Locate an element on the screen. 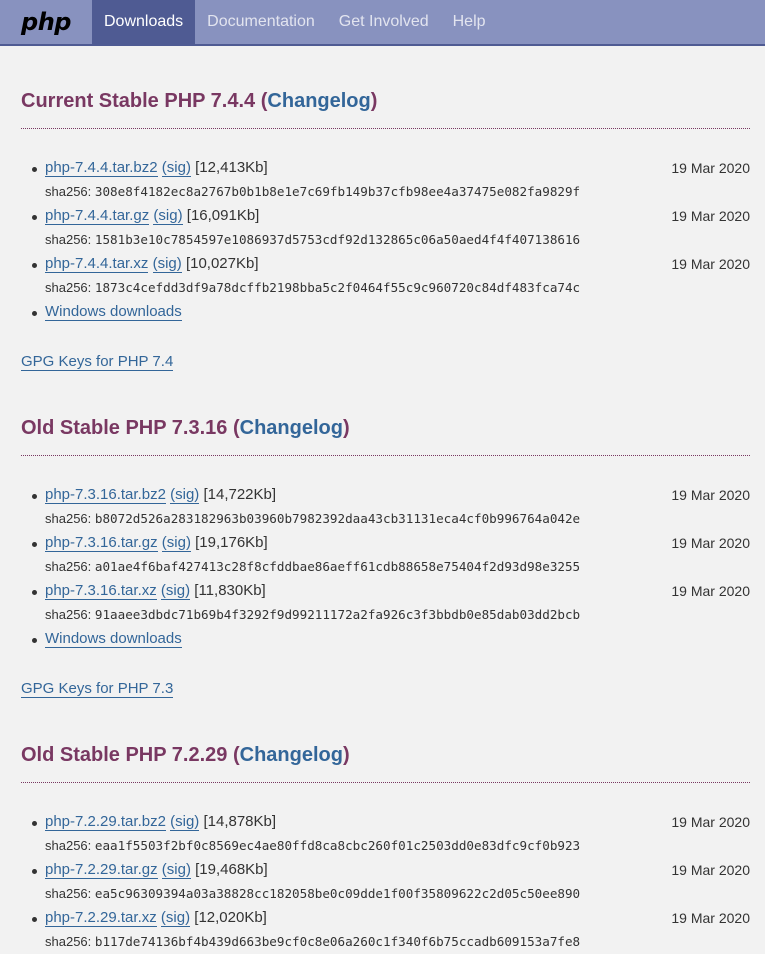 The width and height of the screenshot is (765, 954). file-link: php-7.2.29.tar.gz is located at coordinates (101, 870).